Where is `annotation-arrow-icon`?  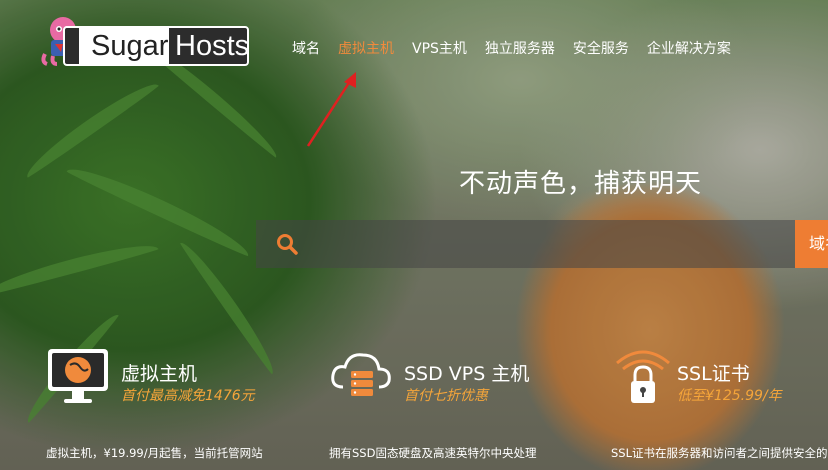 annotation-arrow-icon is located at coordinates (331, 109).